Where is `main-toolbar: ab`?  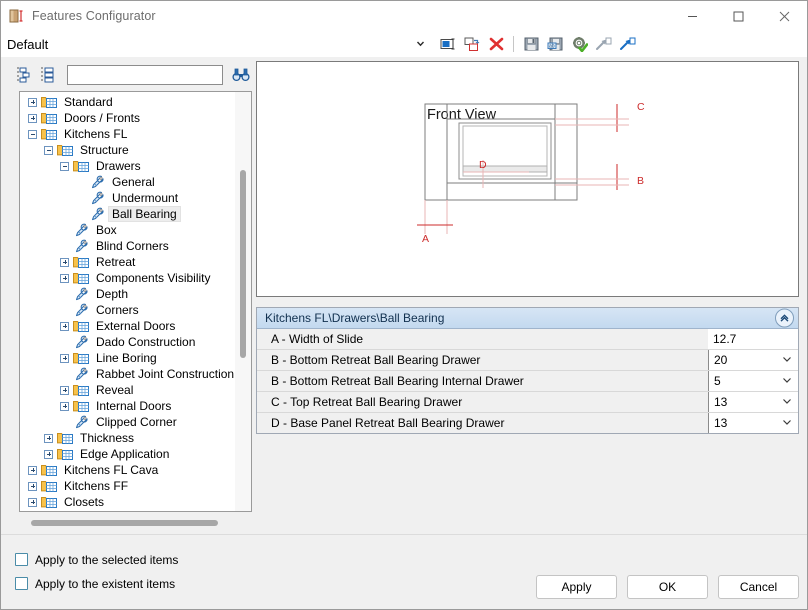
main-toolbar: ab is located at coordinates (620, 44).